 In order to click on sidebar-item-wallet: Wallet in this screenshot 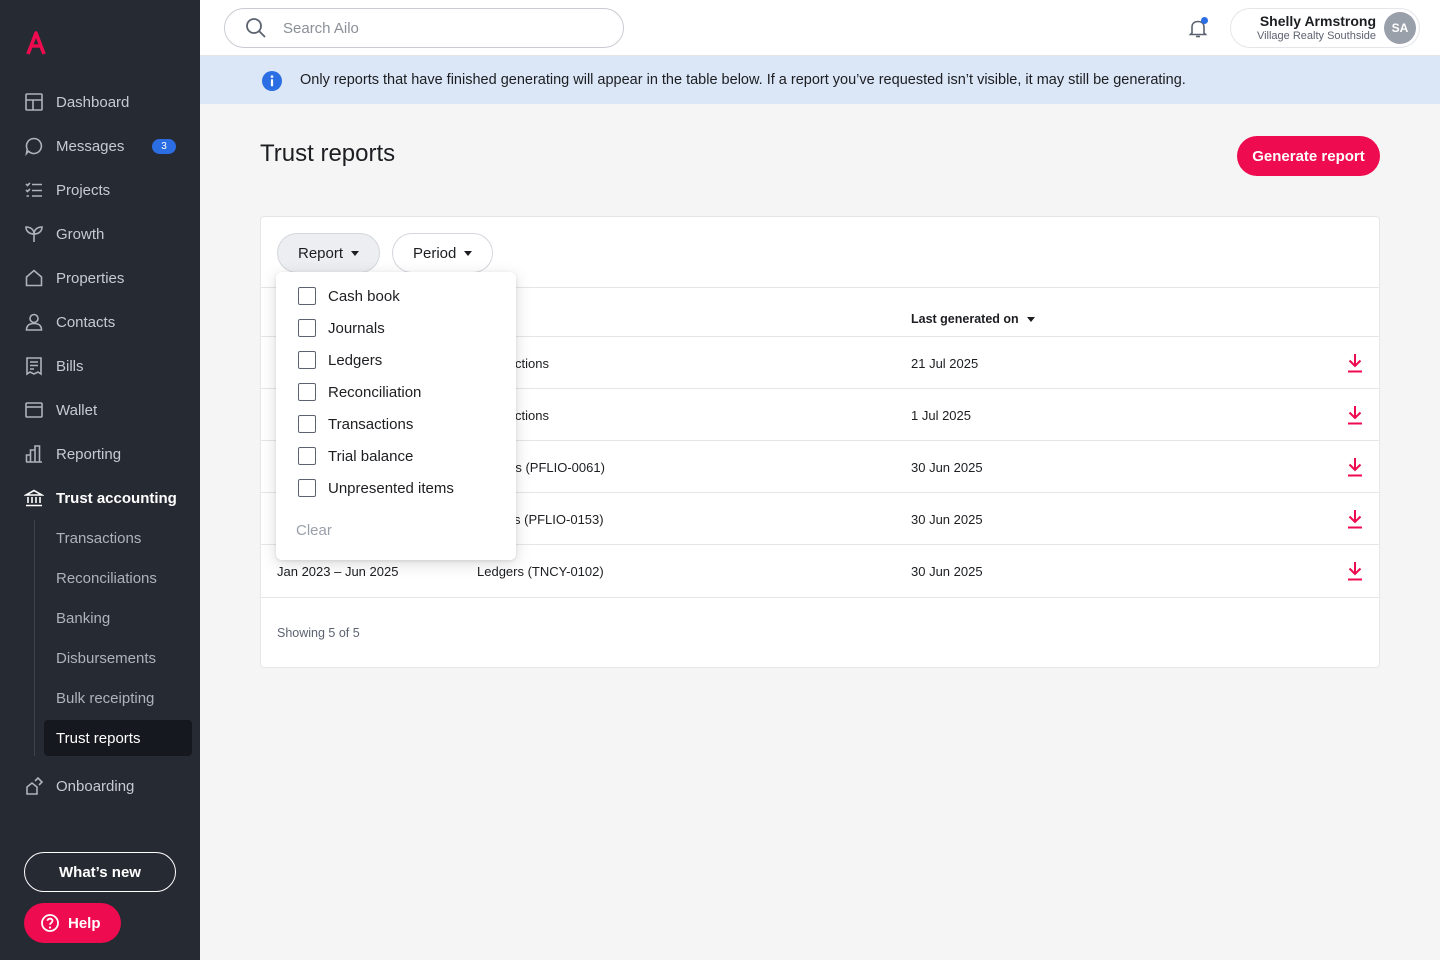, I will do `click(100, 410)`.